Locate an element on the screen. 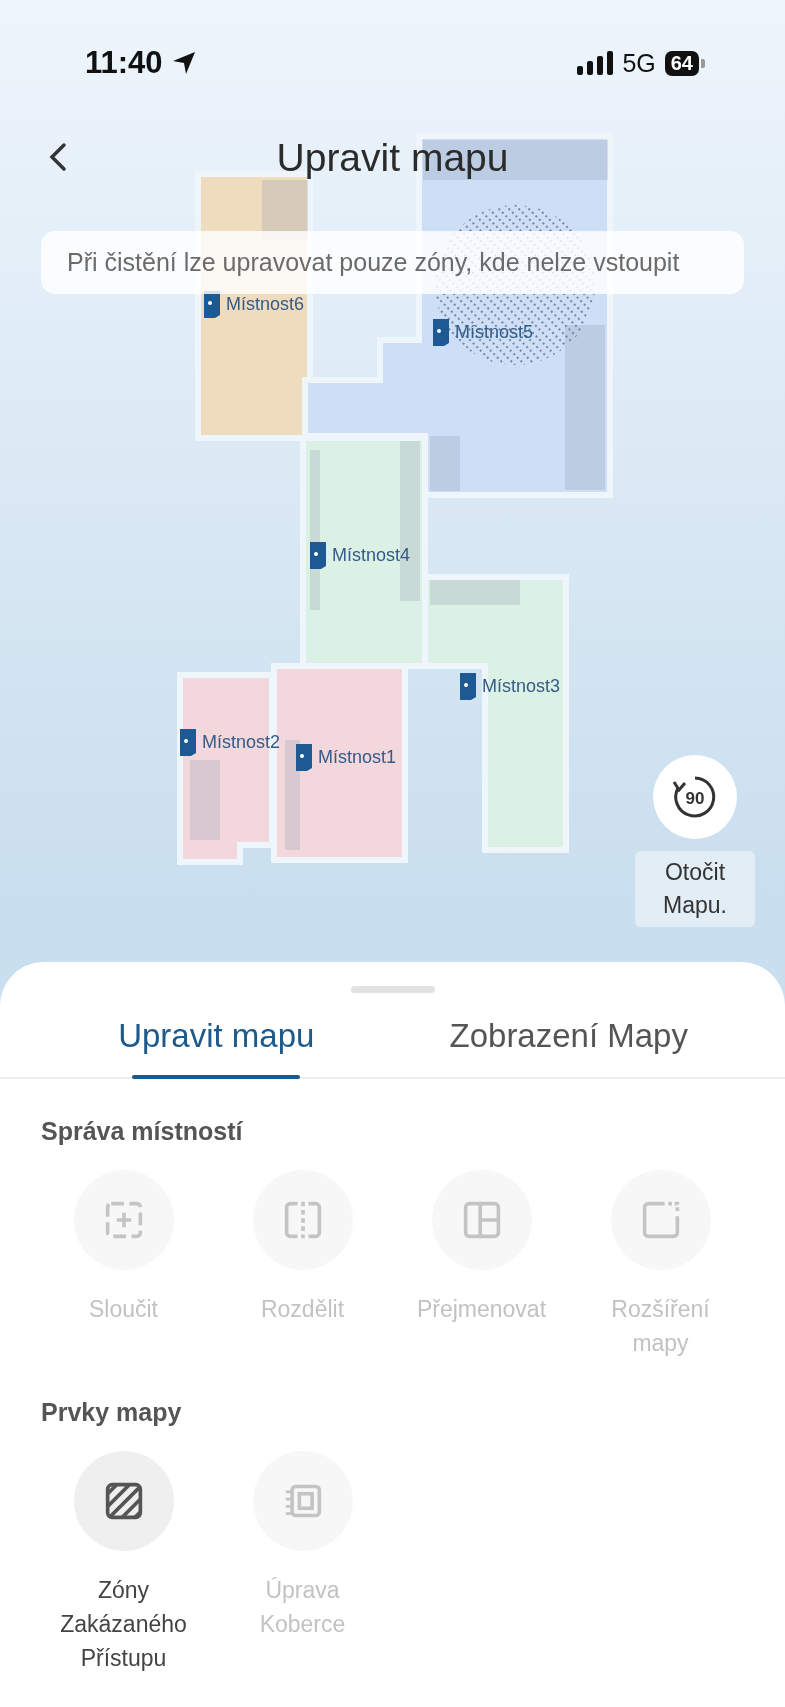 The width and height of the screenshot is (785, 1707). battery-indicator: 64 is located at coordinates (681, 63).